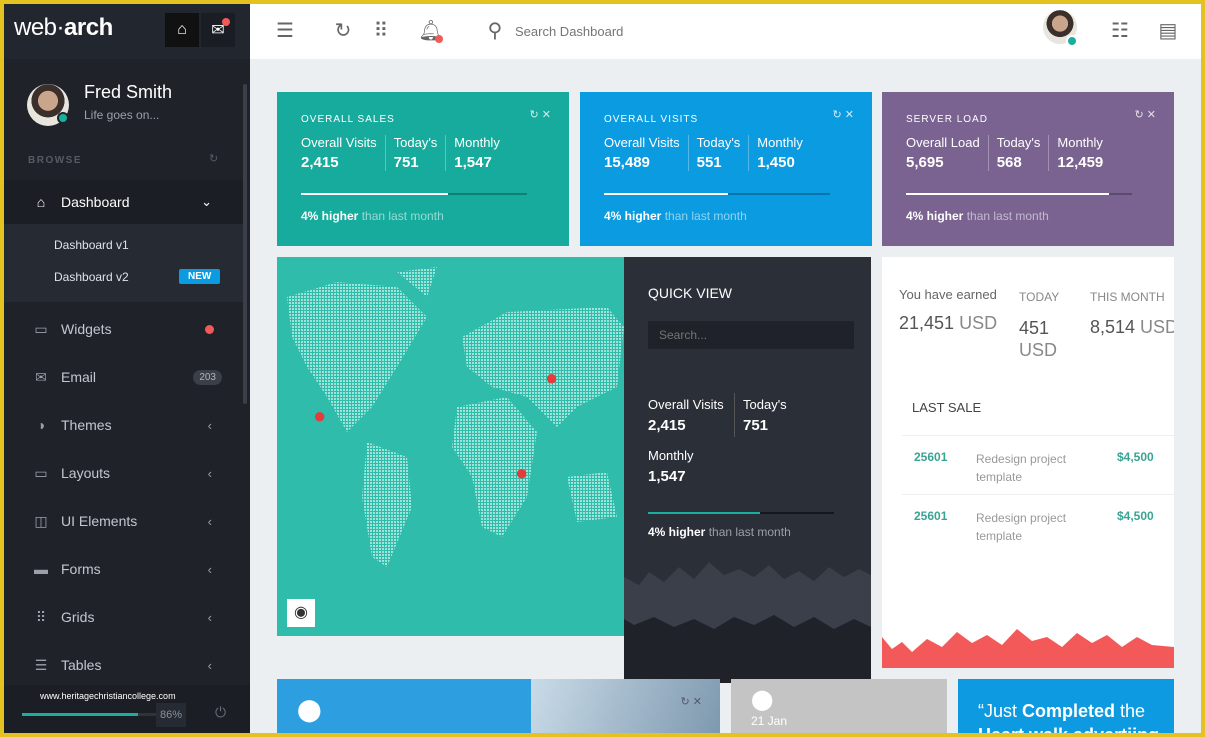  I want to click on sidebar-item-themes: ◑ Themes ‹, so click(125, 425).